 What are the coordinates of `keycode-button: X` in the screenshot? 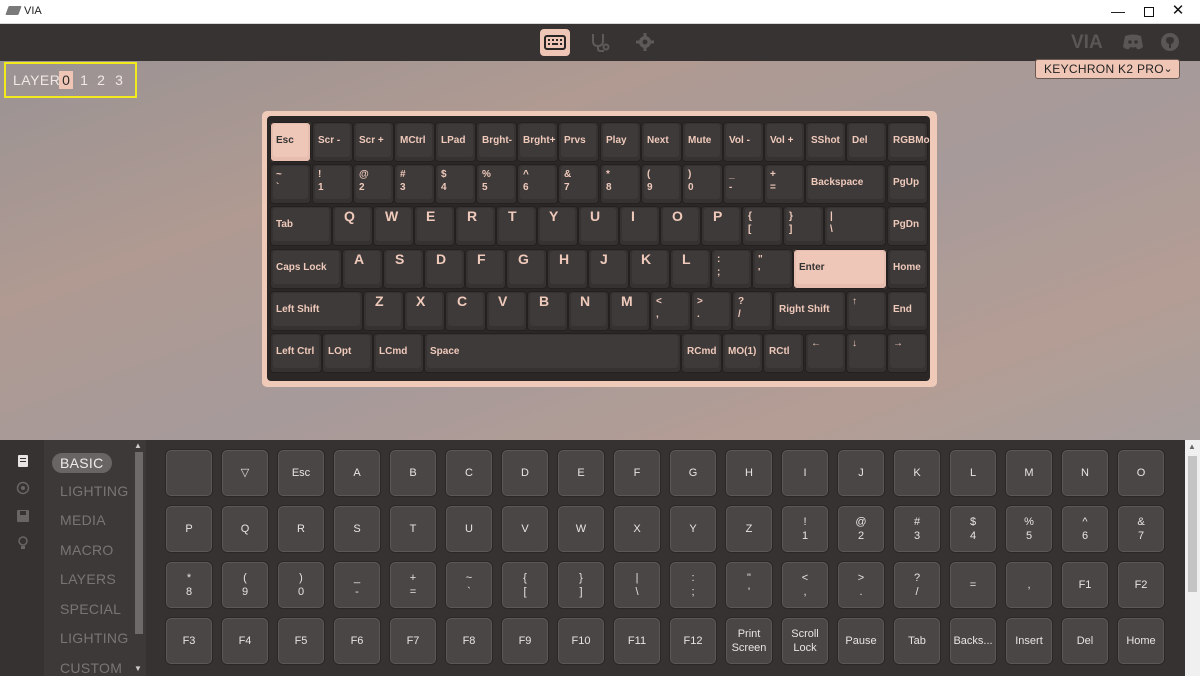 It's located at (637, 529).